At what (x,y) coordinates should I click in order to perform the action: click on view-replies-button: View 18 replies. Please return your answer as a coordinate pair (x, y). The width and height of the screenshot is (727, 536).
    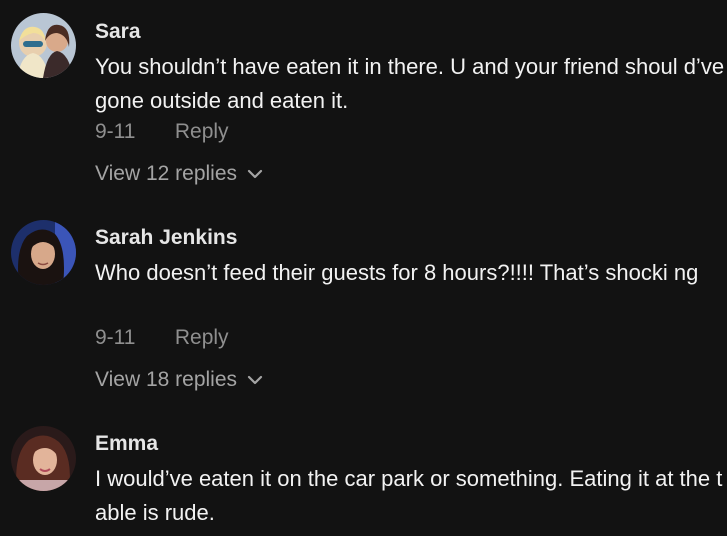
    Looking at the image, I should click on (179, 380).